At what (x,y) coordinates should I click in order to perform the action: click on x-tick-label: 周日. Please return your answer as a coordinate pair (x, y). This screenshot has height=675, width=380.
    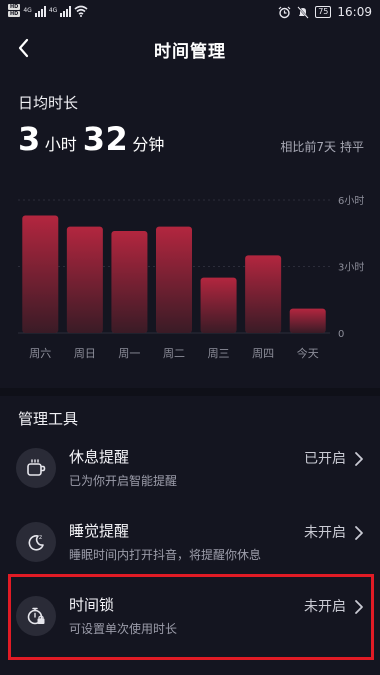
    Looking at the image, I should click on (85, 353).